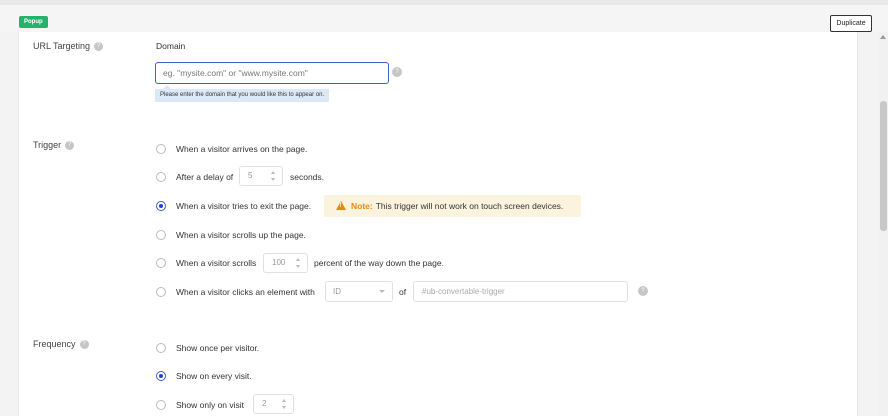 Image resolution: width=888 pixels, height=416 pixels. What do you see at coordinates (161, 177) in the screenshot?
I see `trigger-radio-delay` at bounding box center [161, 177].